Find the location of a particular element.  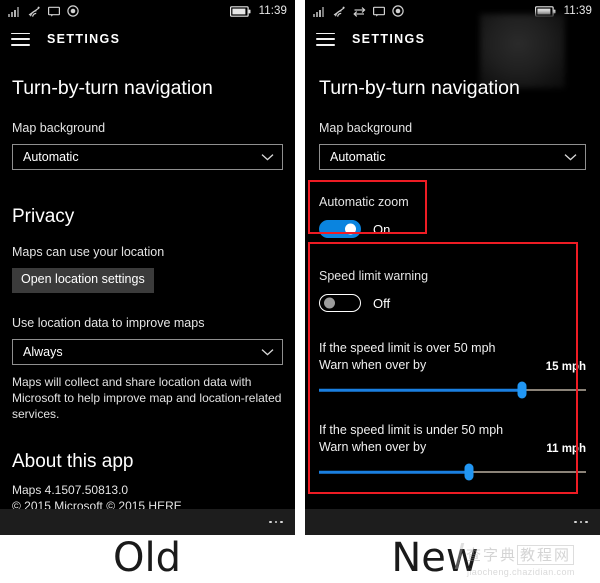

speed-limit-warning-toggle is located at coordinates (340, 303).